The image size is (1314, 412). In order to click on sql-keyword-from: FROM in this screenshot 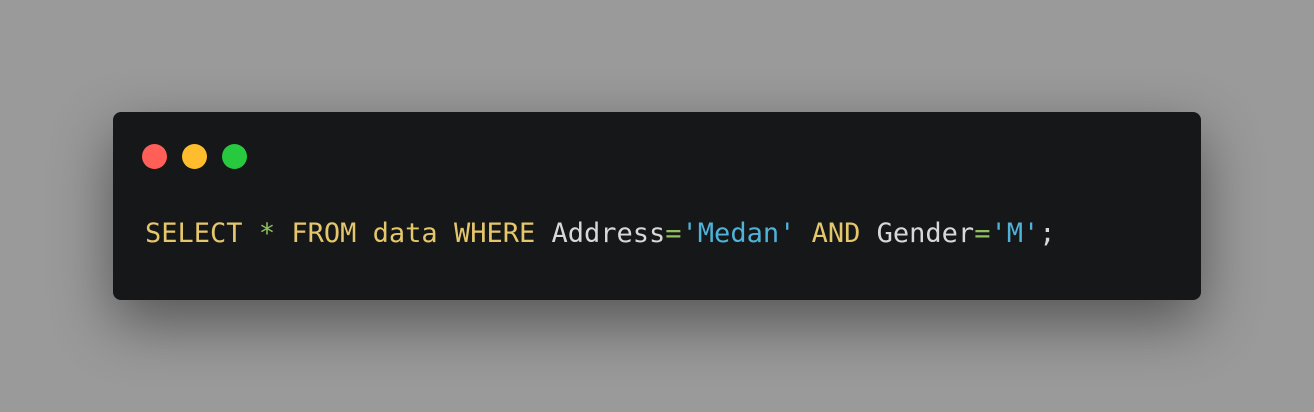, I will do `click(324, 233)`.